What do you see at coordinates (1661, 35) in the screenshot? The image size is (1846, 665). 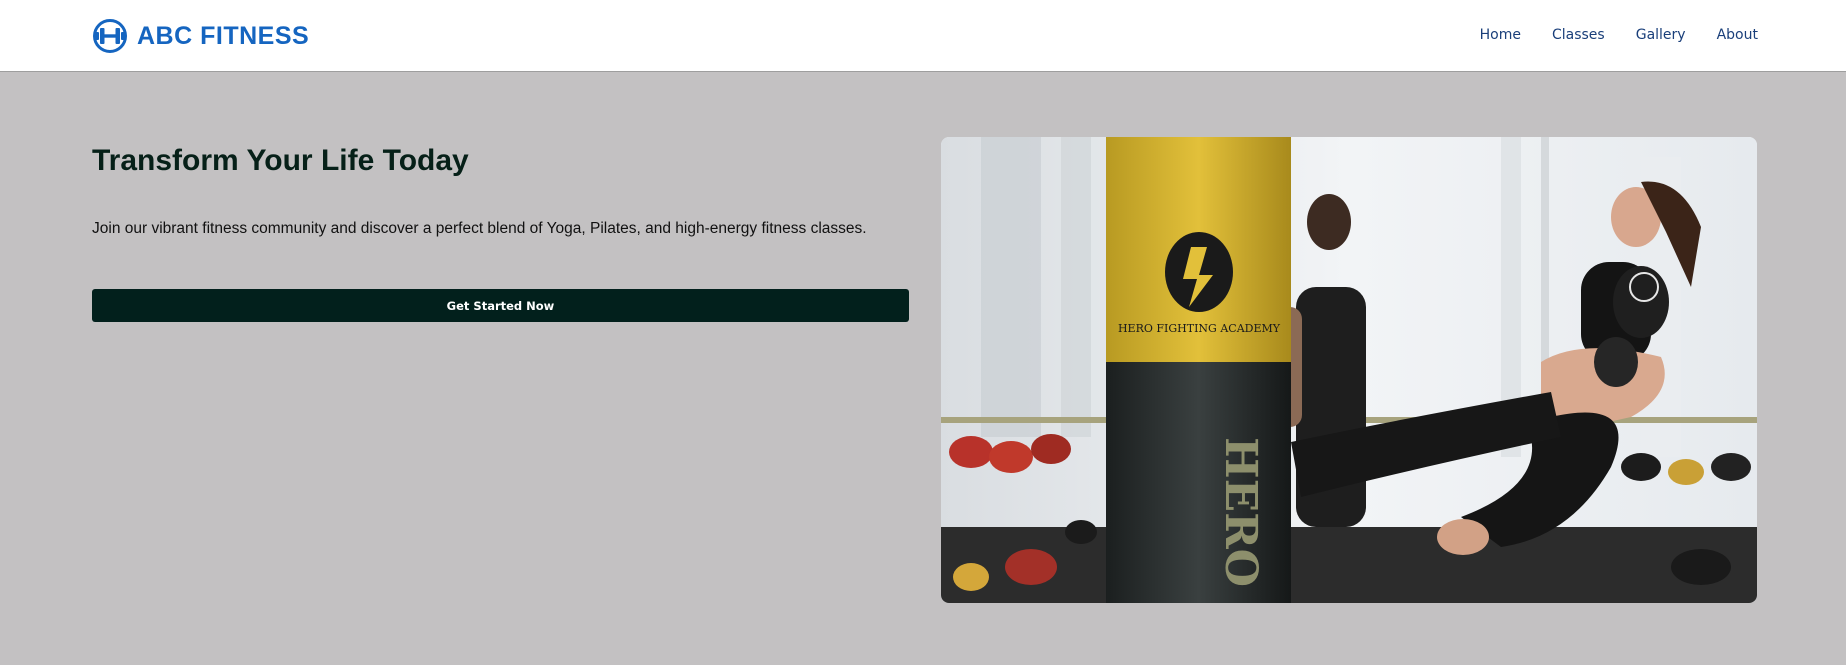 I see `nav-gallery: Gallery` at bounding box center [1661, 35].